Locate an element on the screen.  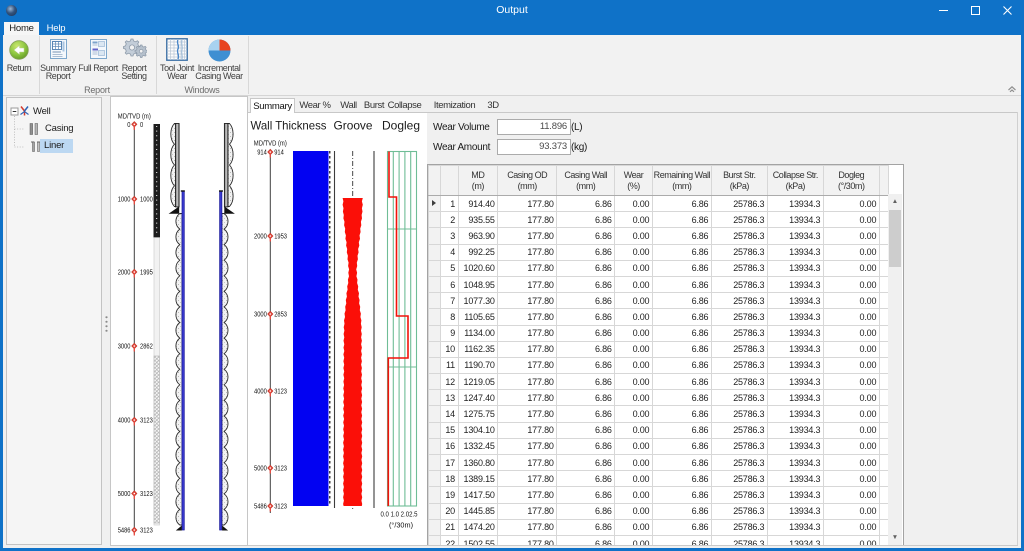
svg-text: Groove is located at coordinates (353, 126).